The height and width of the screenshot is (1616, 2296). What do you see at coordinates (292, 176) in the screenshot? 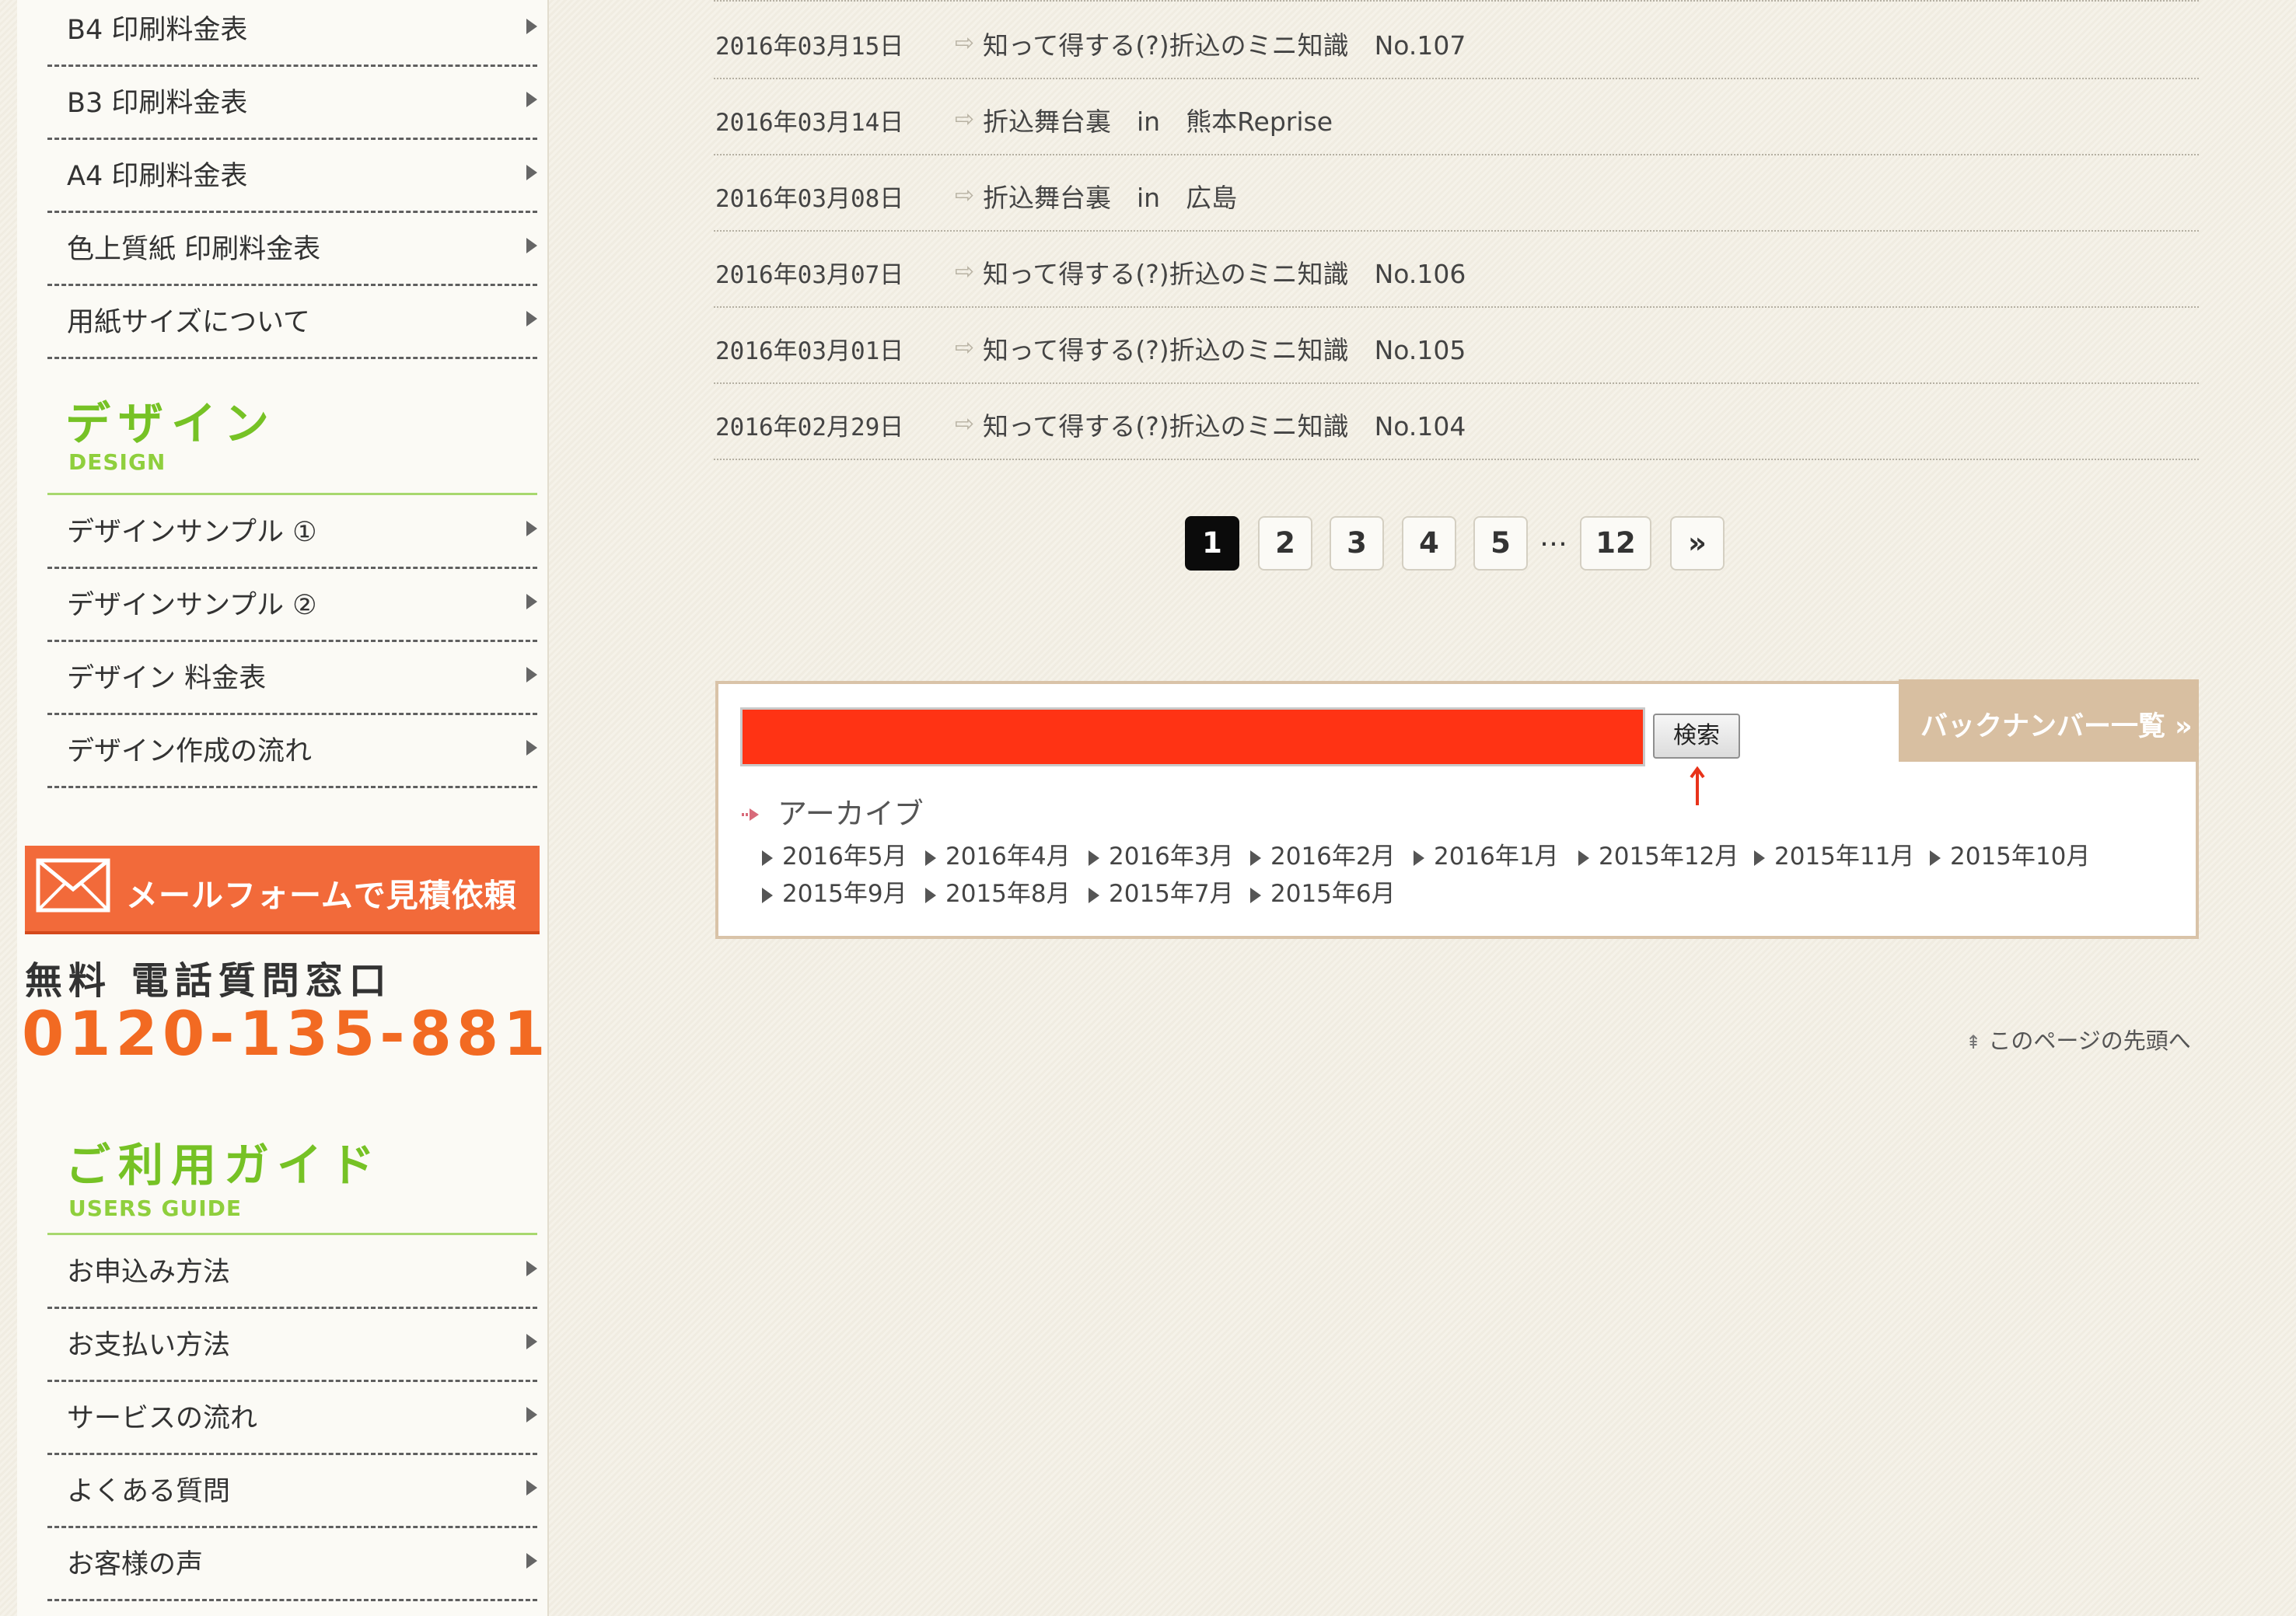
I see `sidebar-item-a4-price: A4 印刷料金表` at bounding box center [292, 176].